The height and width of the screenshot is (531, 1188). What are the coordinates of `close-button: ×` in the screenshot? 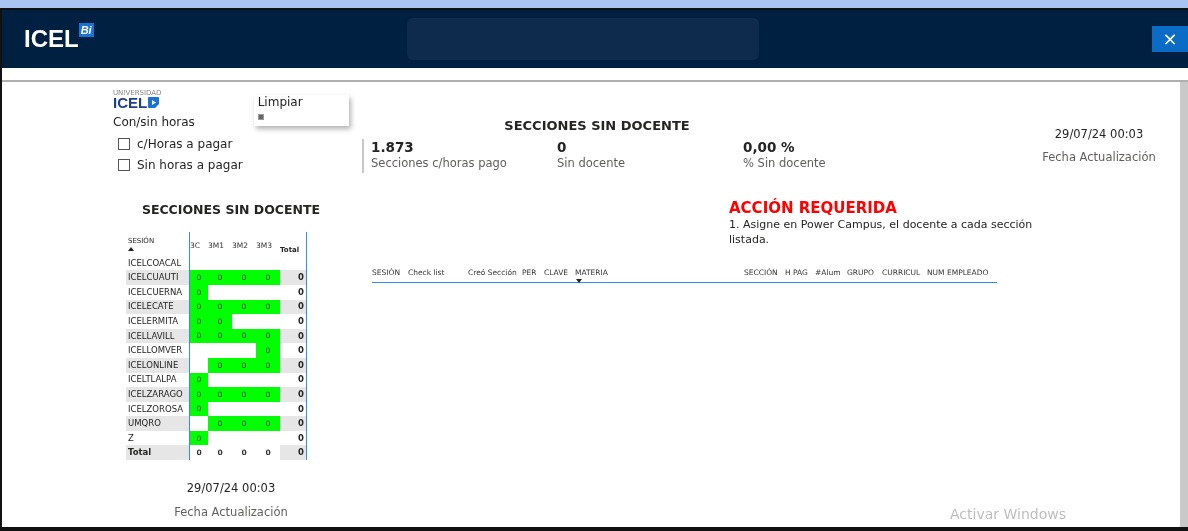 It's located at (1170, 39).